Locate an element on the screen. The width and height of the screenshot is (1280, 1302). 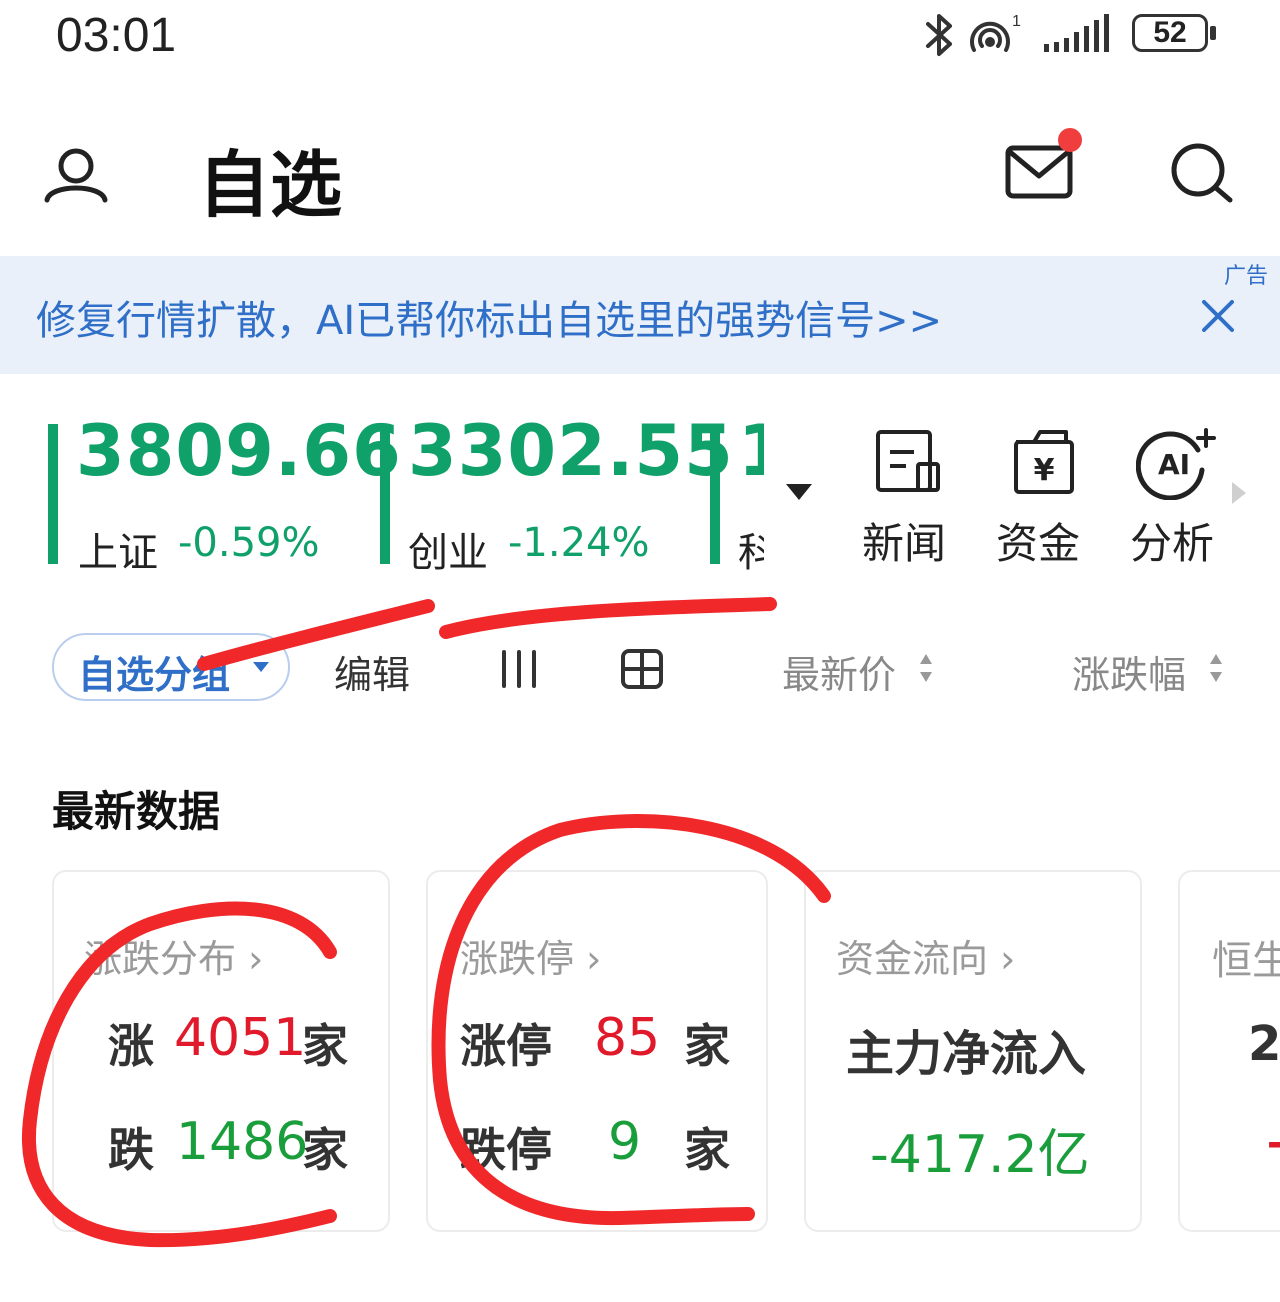
hang-seng-value: 25 is located at coordinates (1264, 1044).